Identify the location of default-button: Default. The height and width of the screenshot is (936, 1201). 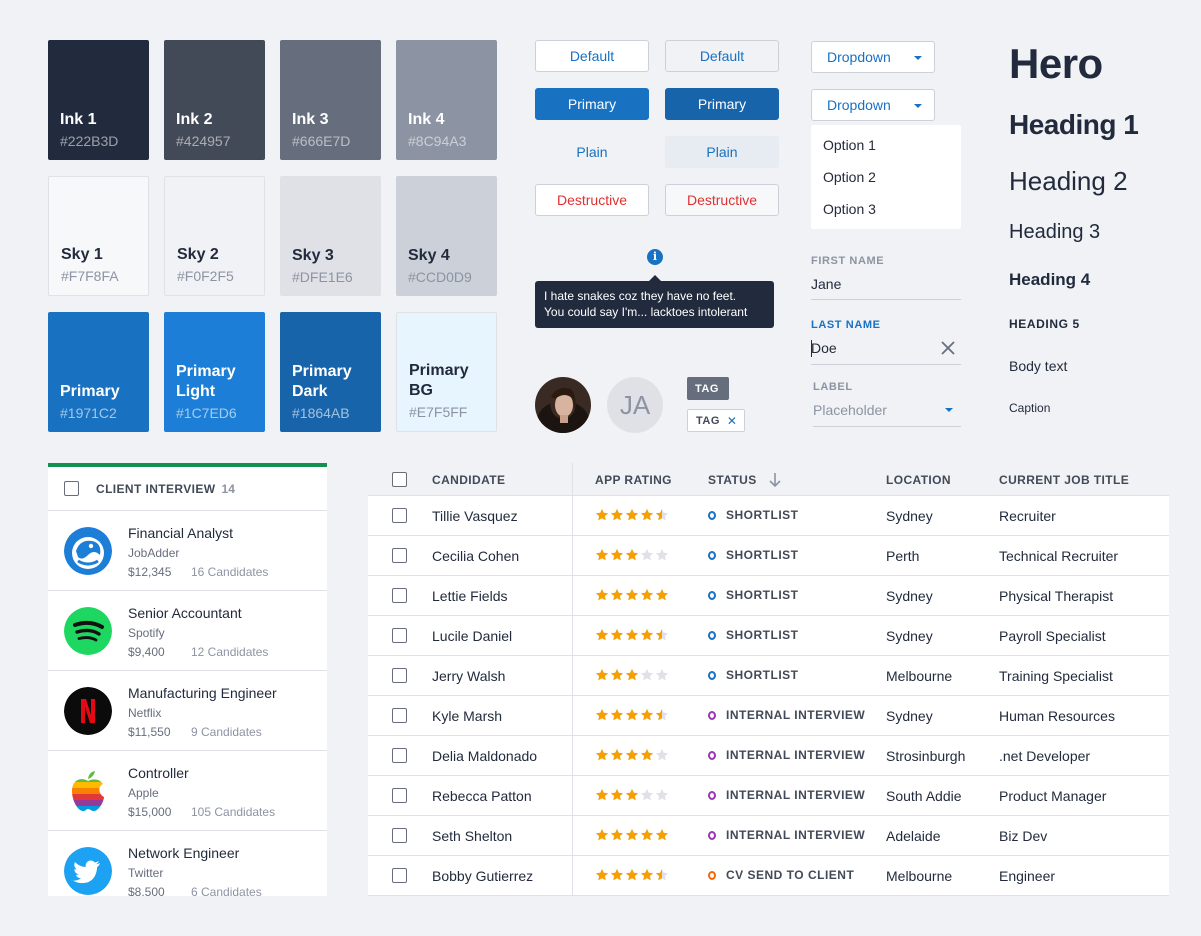
(592, 56).